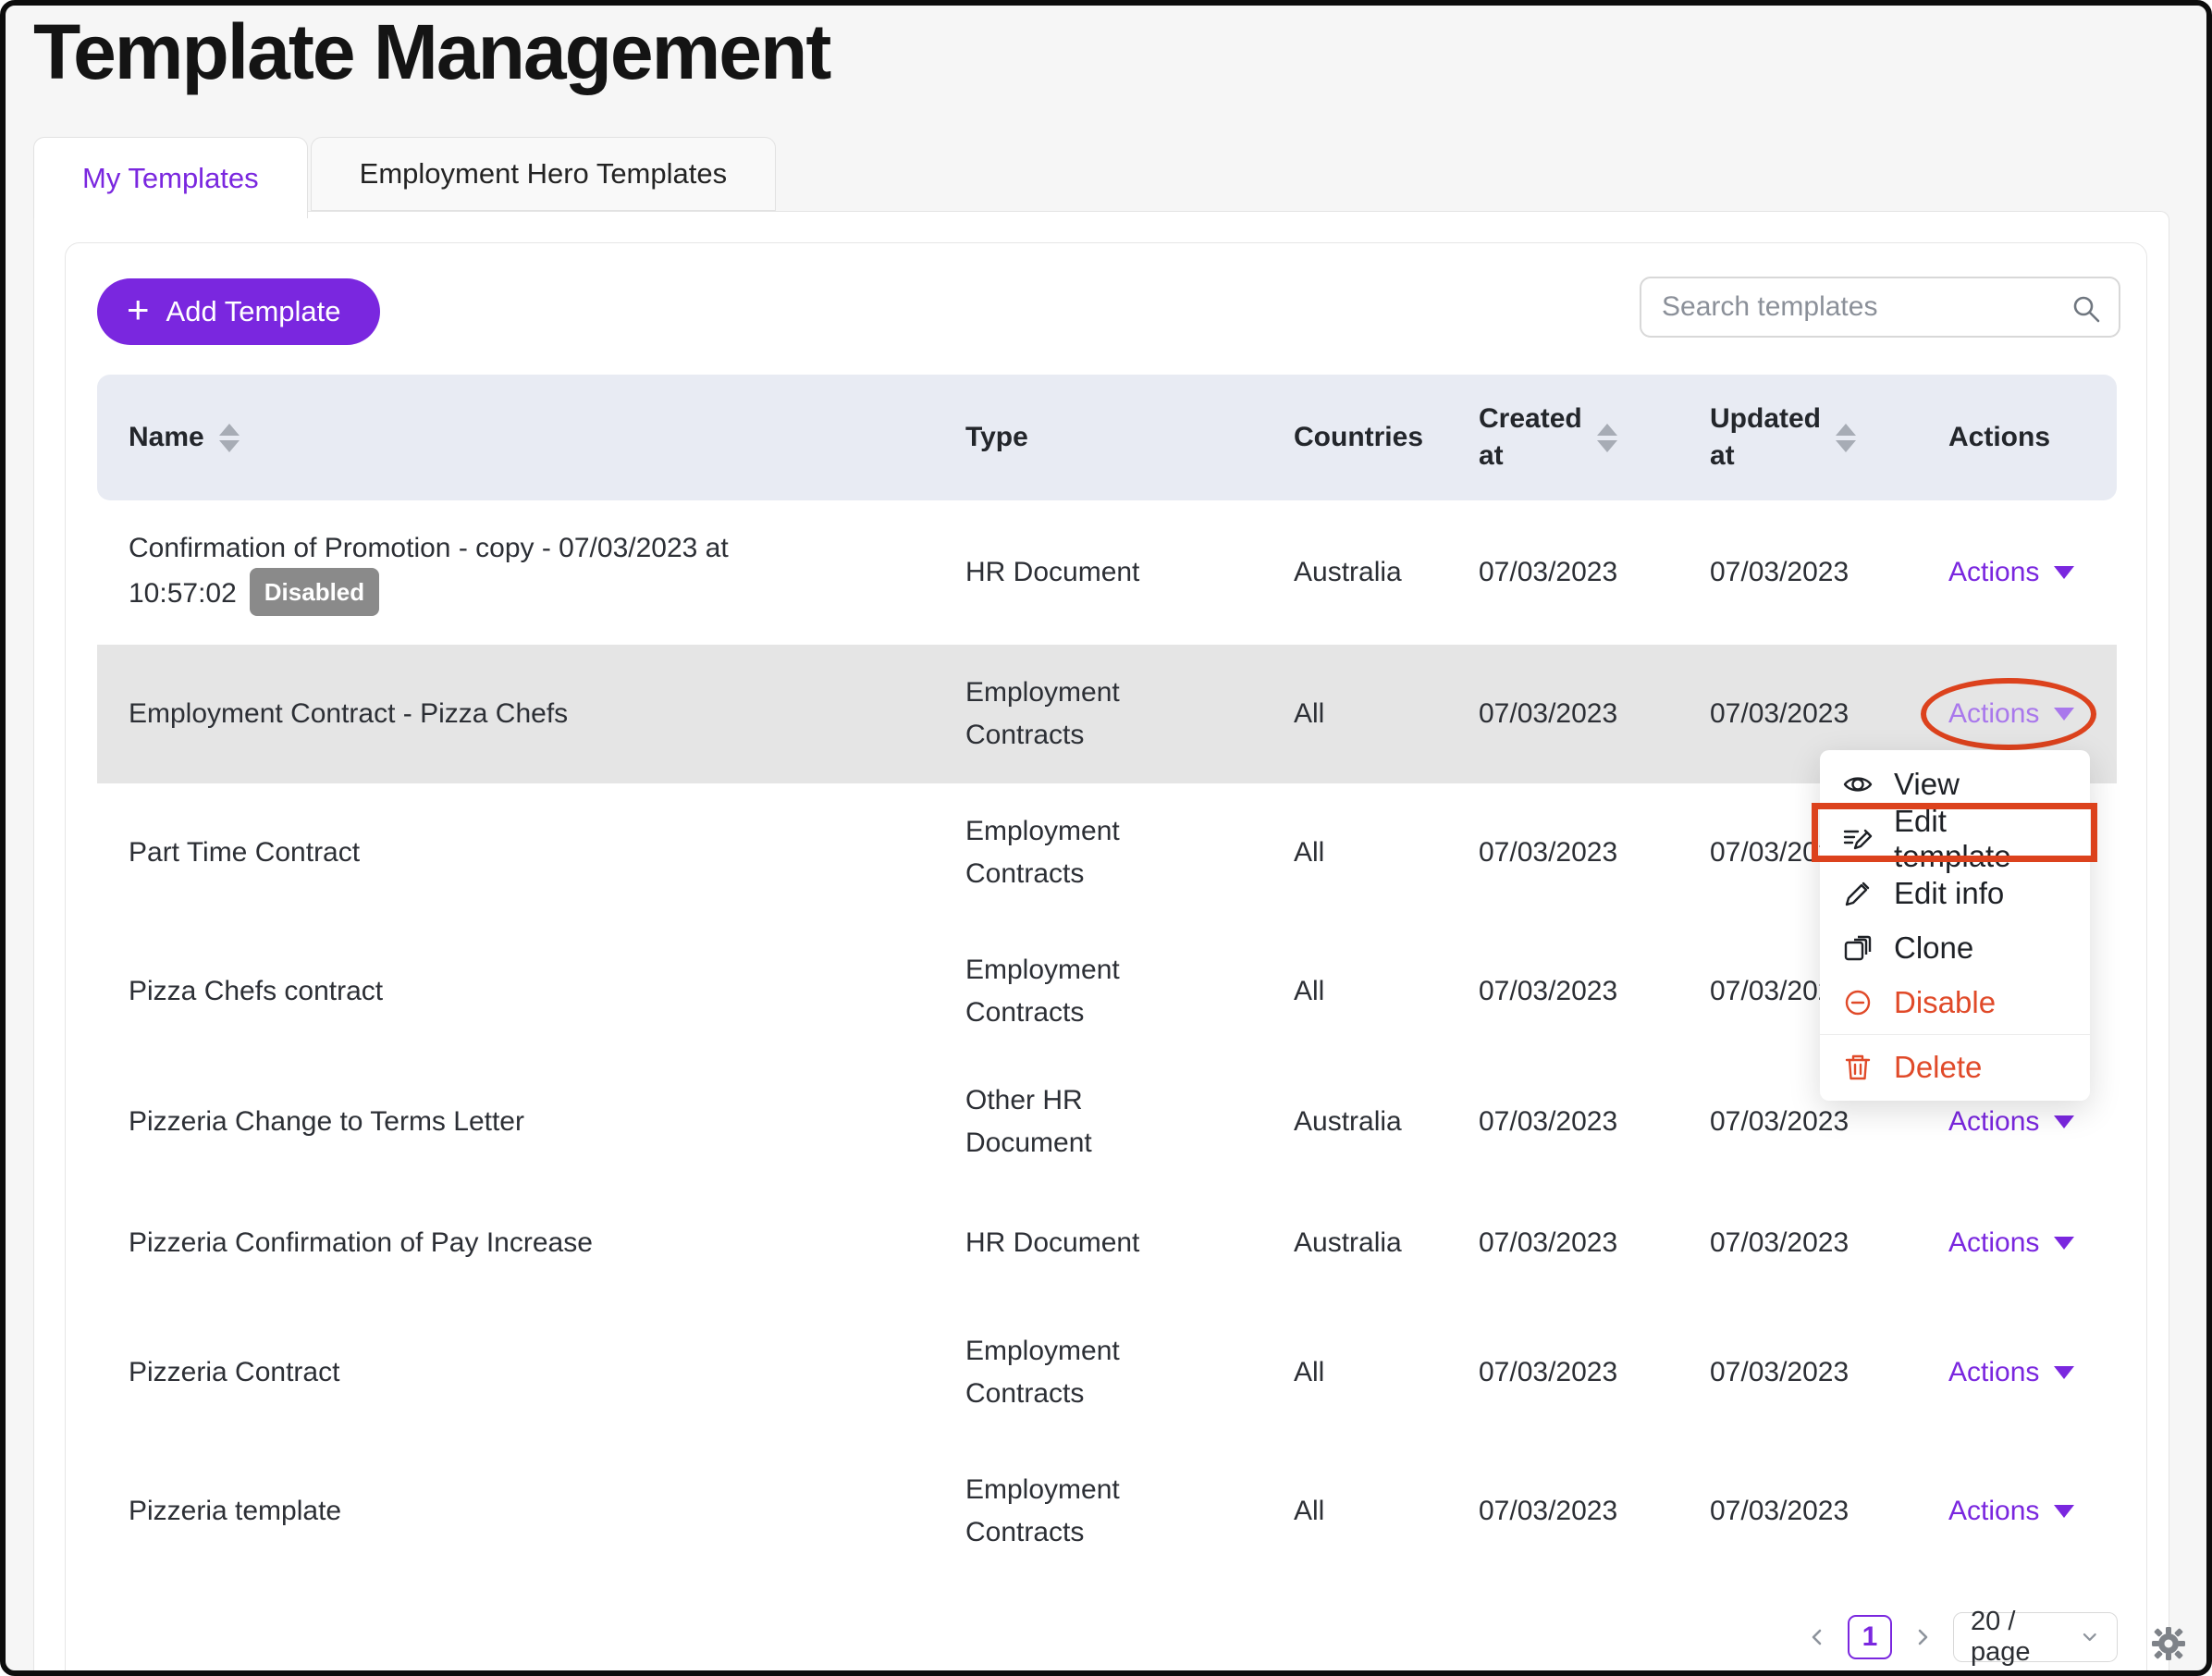 The image size is (2212, 1676). I want to click on status-badge: Disabled, so click(314, 592).